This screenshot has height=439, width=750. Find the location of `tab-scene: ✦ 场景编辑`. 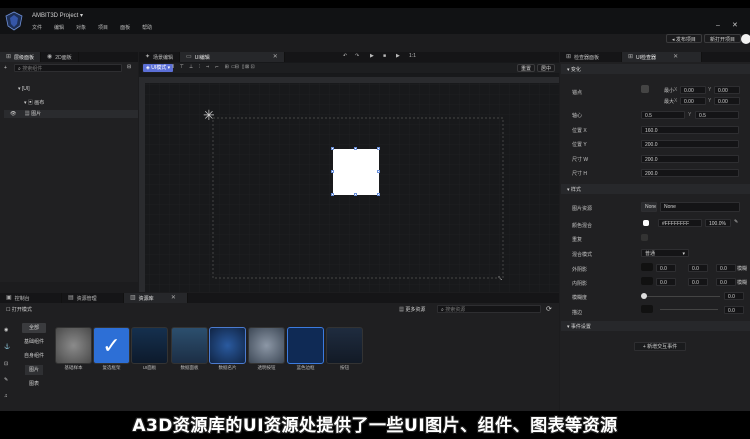

tab-scene: ✦ 场景编辑 is located at coordinates (160, 57).